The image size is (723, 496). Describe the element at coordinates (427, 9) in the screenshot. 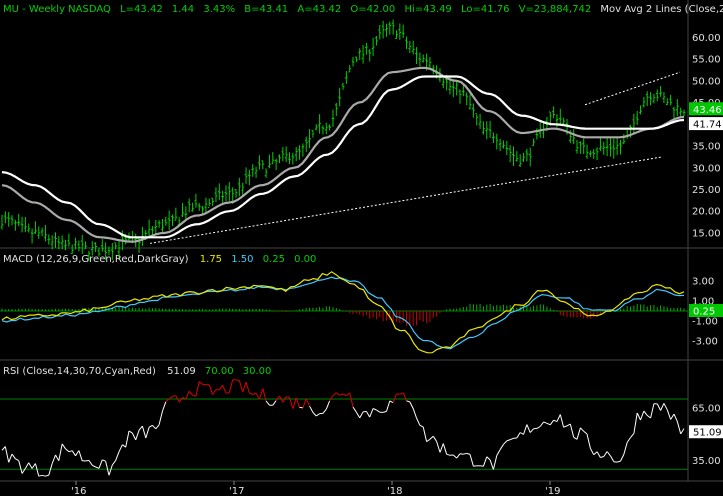

I see `header-high: Hi=43.49` at that location.